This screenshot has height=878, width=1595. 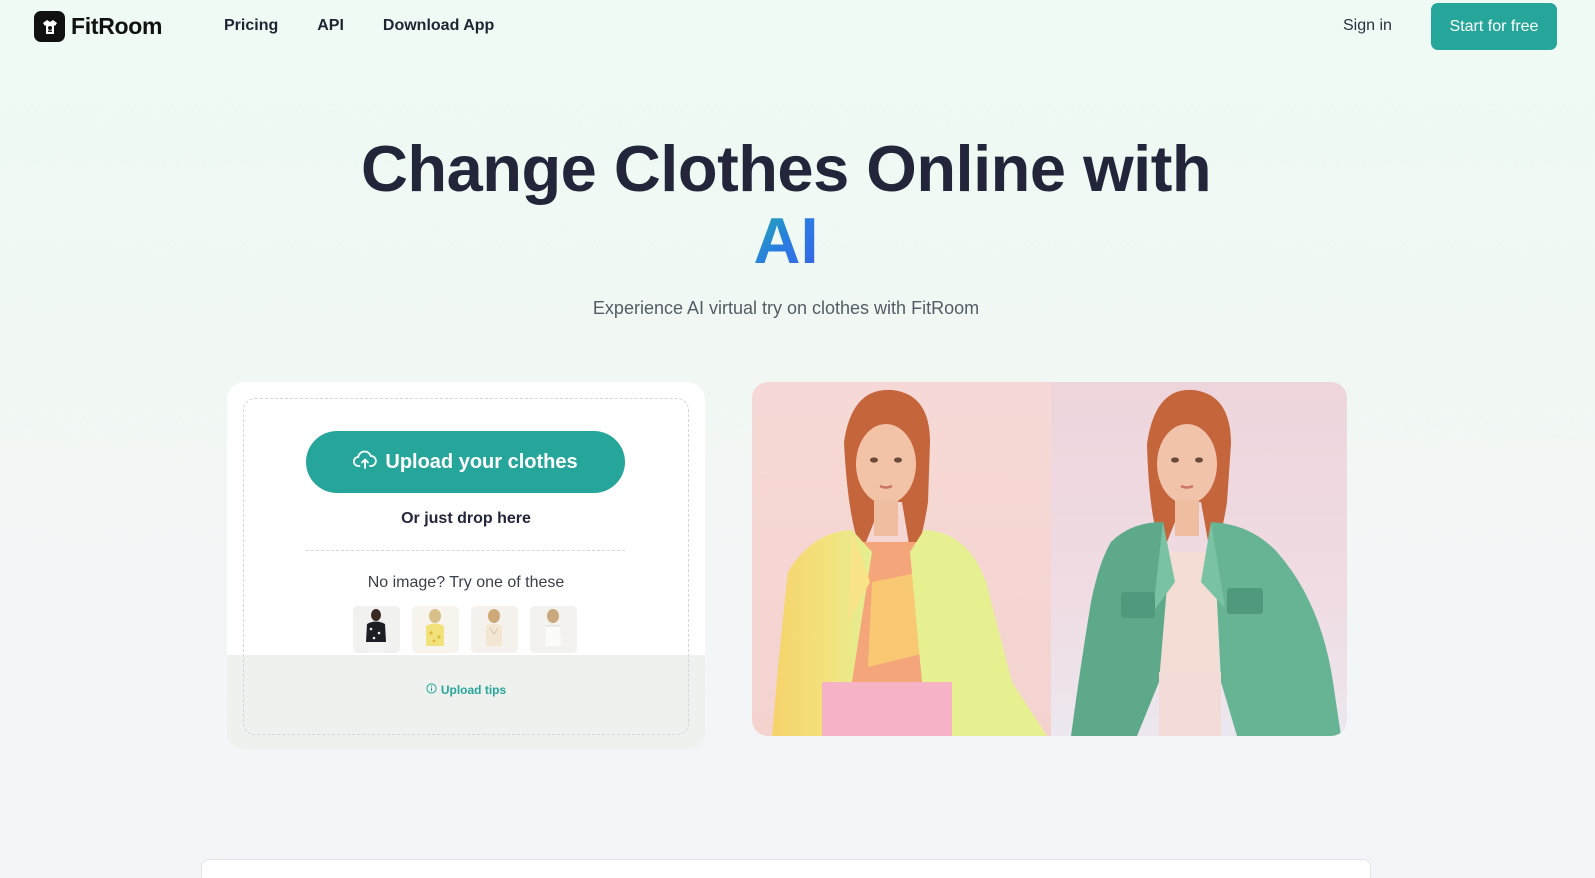 I want to click on sample-images, so click(x=471, y=629).